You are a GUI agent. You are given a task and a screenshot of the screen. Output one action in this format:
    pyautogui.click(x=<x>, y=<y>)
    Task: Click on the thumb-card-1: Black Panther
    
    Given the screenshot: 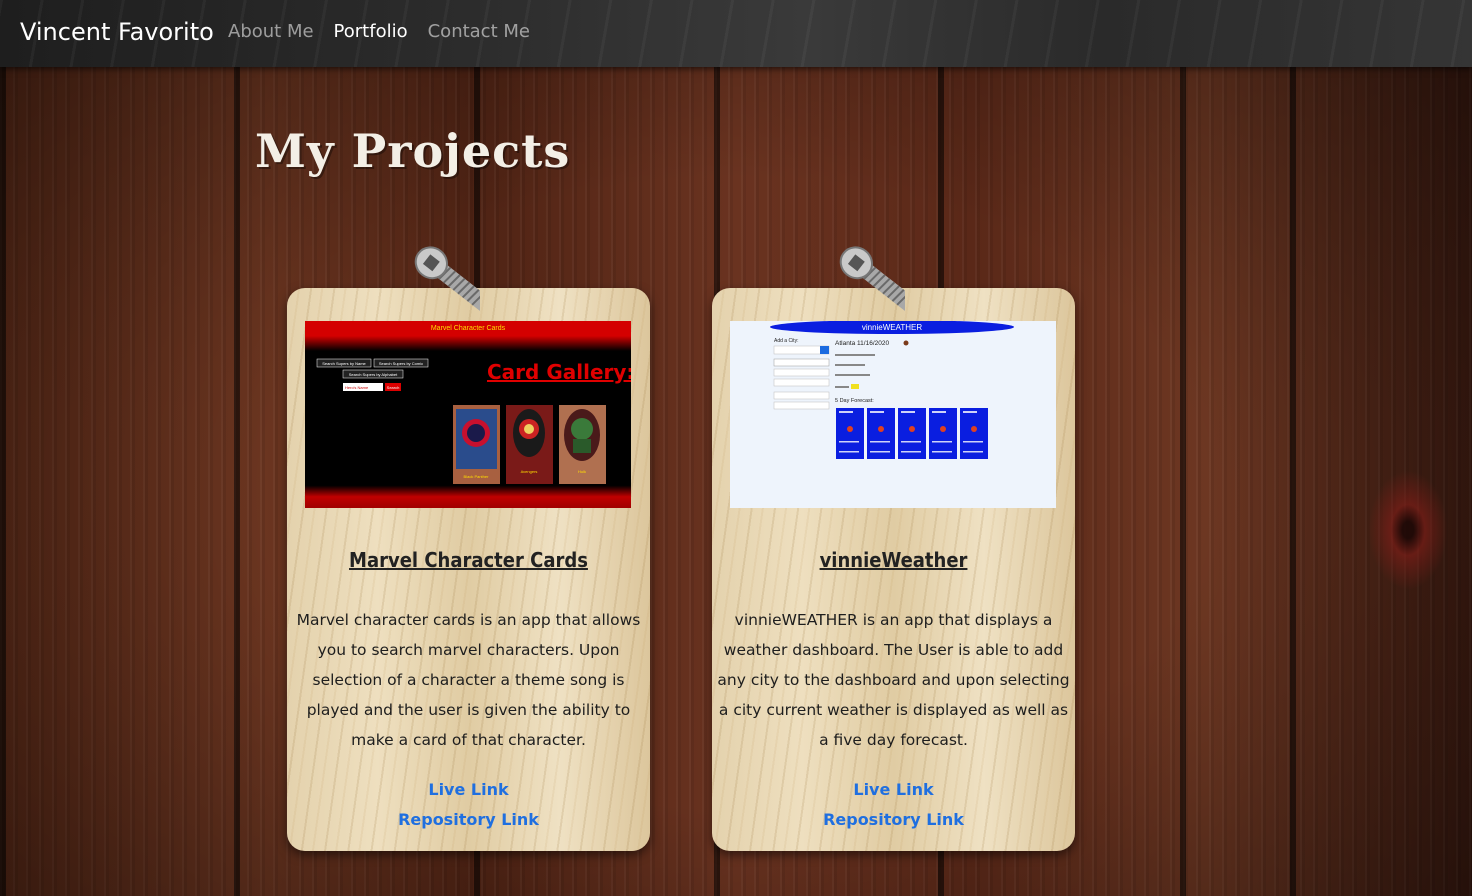 What is the action you would take?
    pyautogui.click(x=477, y=476)
    